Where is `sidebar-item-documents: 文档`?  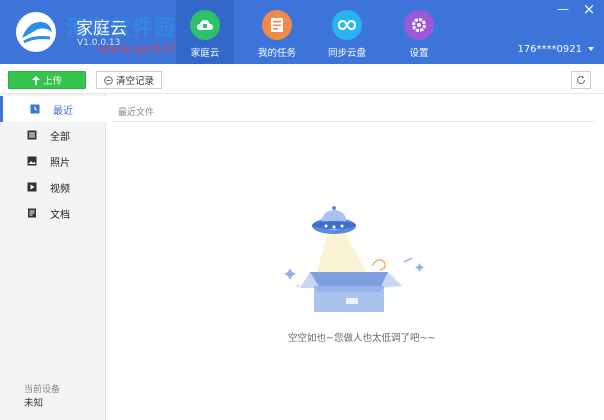 sidebar-item-documents: 文档 is located at coordinates (53, 213).